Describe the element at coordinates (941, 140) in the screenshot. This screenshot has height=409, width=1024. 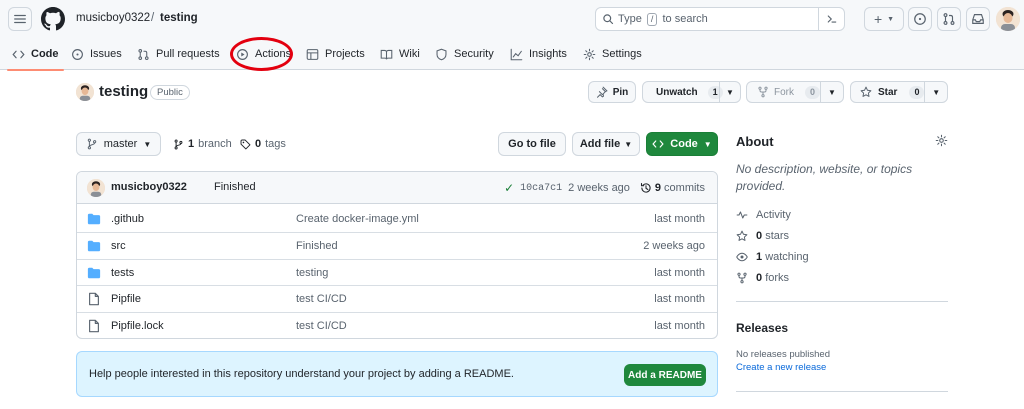
I see `gear-icon` at that location.